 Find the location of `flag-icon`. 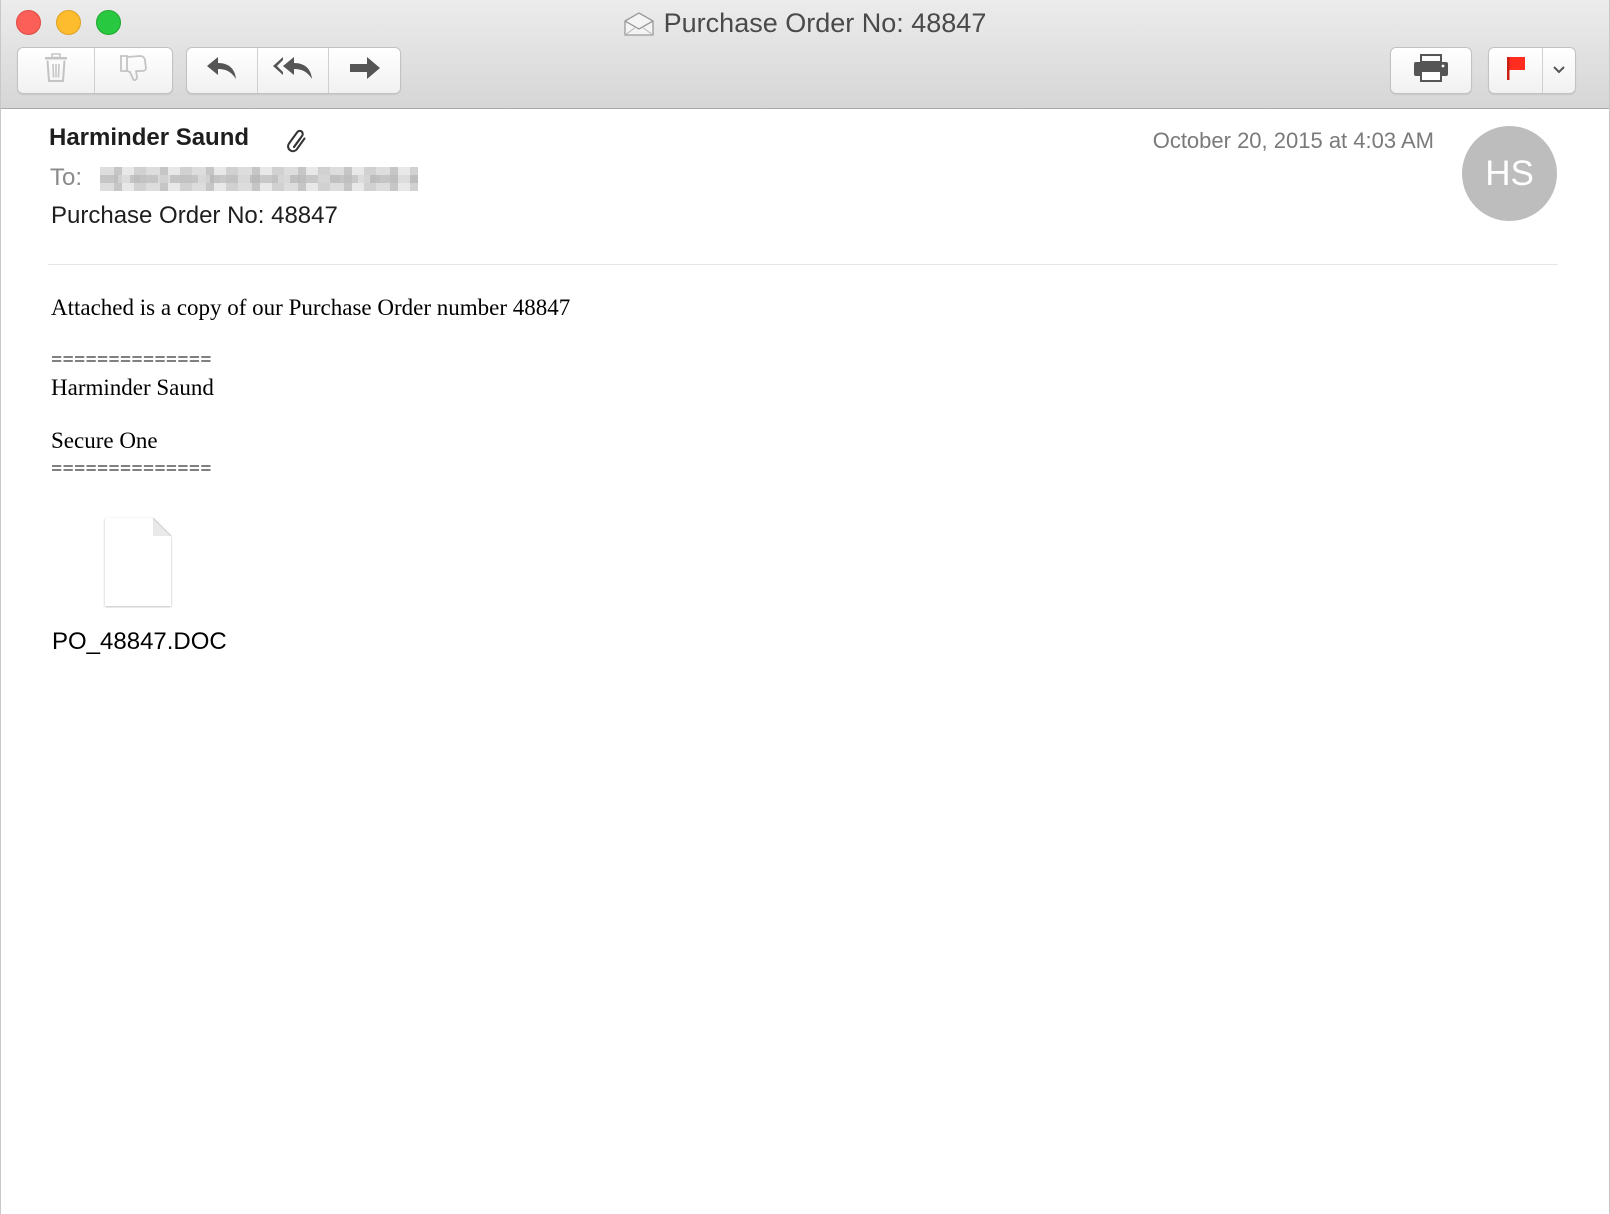

flag-icon is located at coordinates (1516, 70).